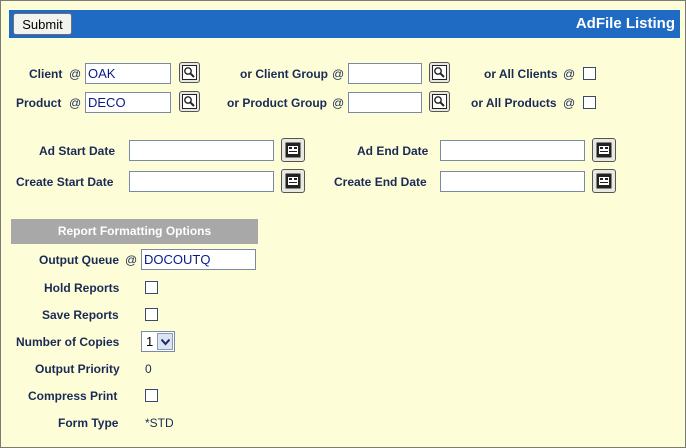  I want to click on ad-end-date-input, so click(512, 150).